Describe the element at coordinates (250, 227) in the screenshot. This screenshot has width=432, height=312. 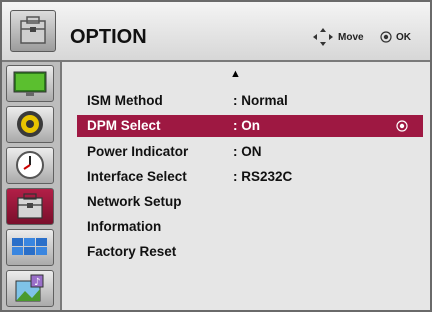
I see `menu-item-information: Information` at that location.